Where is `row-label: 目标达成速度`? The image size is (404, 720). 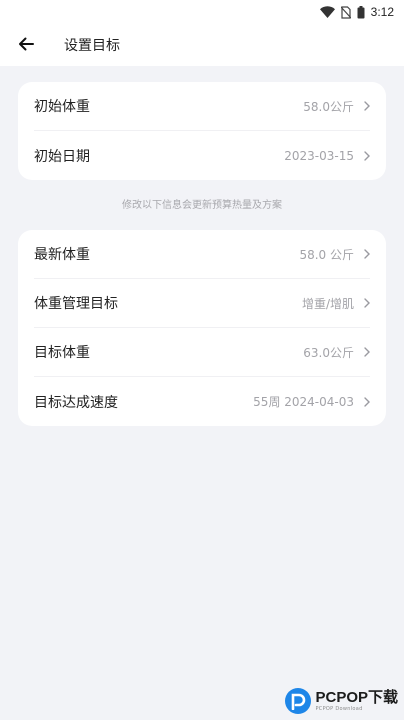
row-label: 目标达成速度 is located at coordinates (76, 402).